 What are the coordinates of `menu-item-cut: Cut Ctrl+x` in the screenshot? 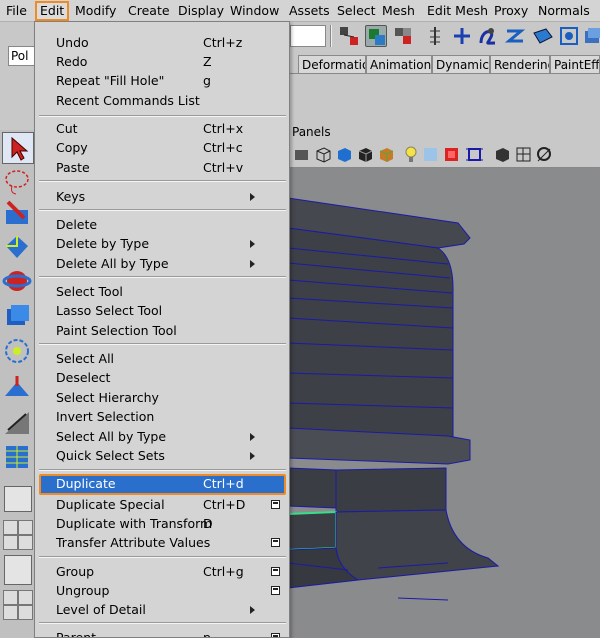 It's located at (162, 128).